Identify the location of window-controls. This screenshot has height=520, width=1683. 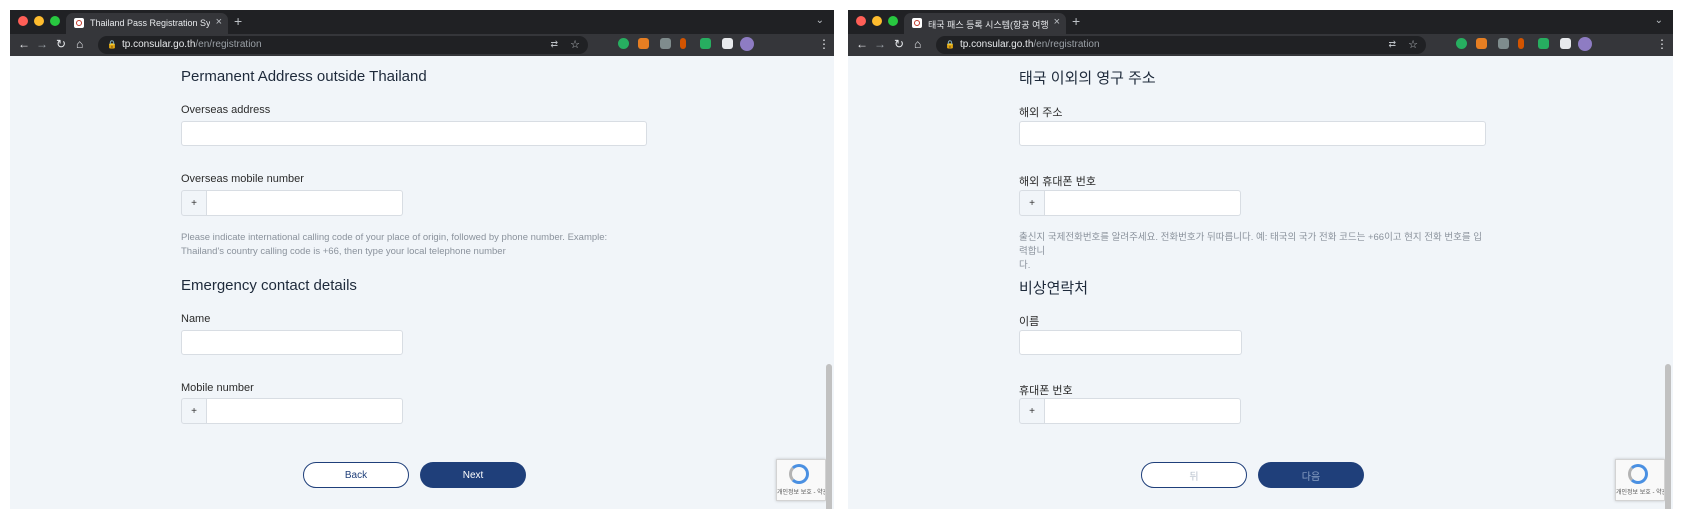
(877, 21).